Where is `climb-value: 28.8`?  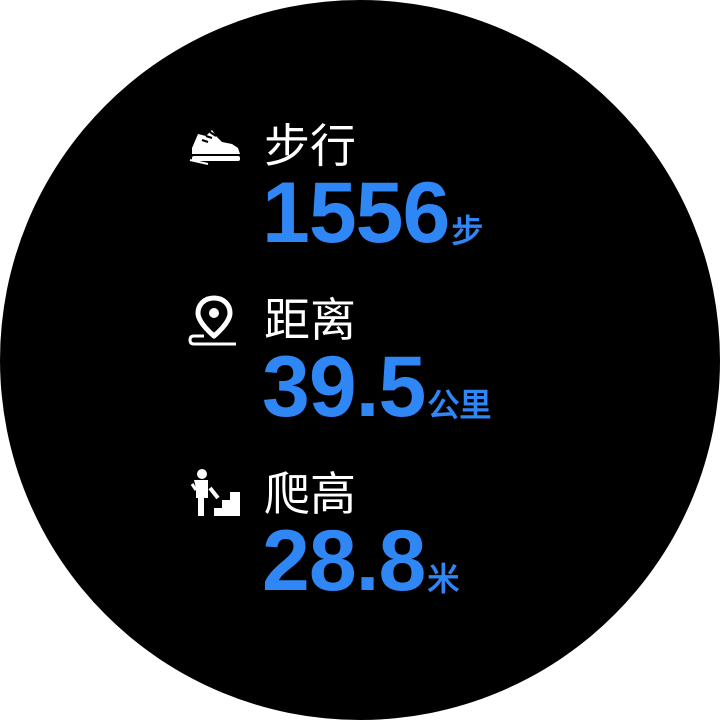 climb-value: 28.8 is located at coordinates (344, 561).